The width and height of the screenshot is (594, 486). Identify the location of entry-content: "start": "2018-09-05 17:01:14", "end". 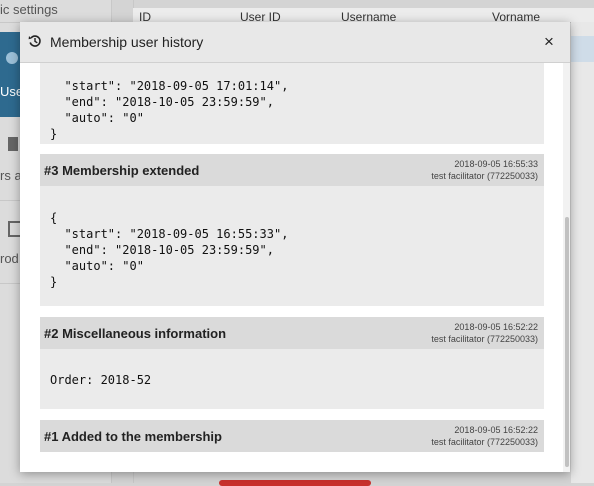
(292, 103).